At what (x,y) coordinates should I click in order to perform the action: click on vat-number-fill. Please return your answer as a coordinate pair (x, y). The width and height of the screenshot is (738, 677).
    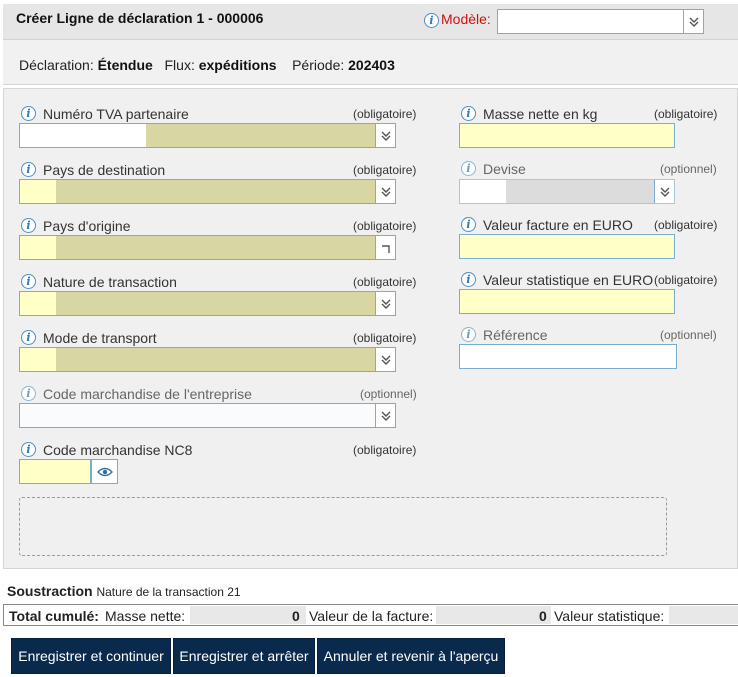
    Looking at the image, I should click on (260, 135).